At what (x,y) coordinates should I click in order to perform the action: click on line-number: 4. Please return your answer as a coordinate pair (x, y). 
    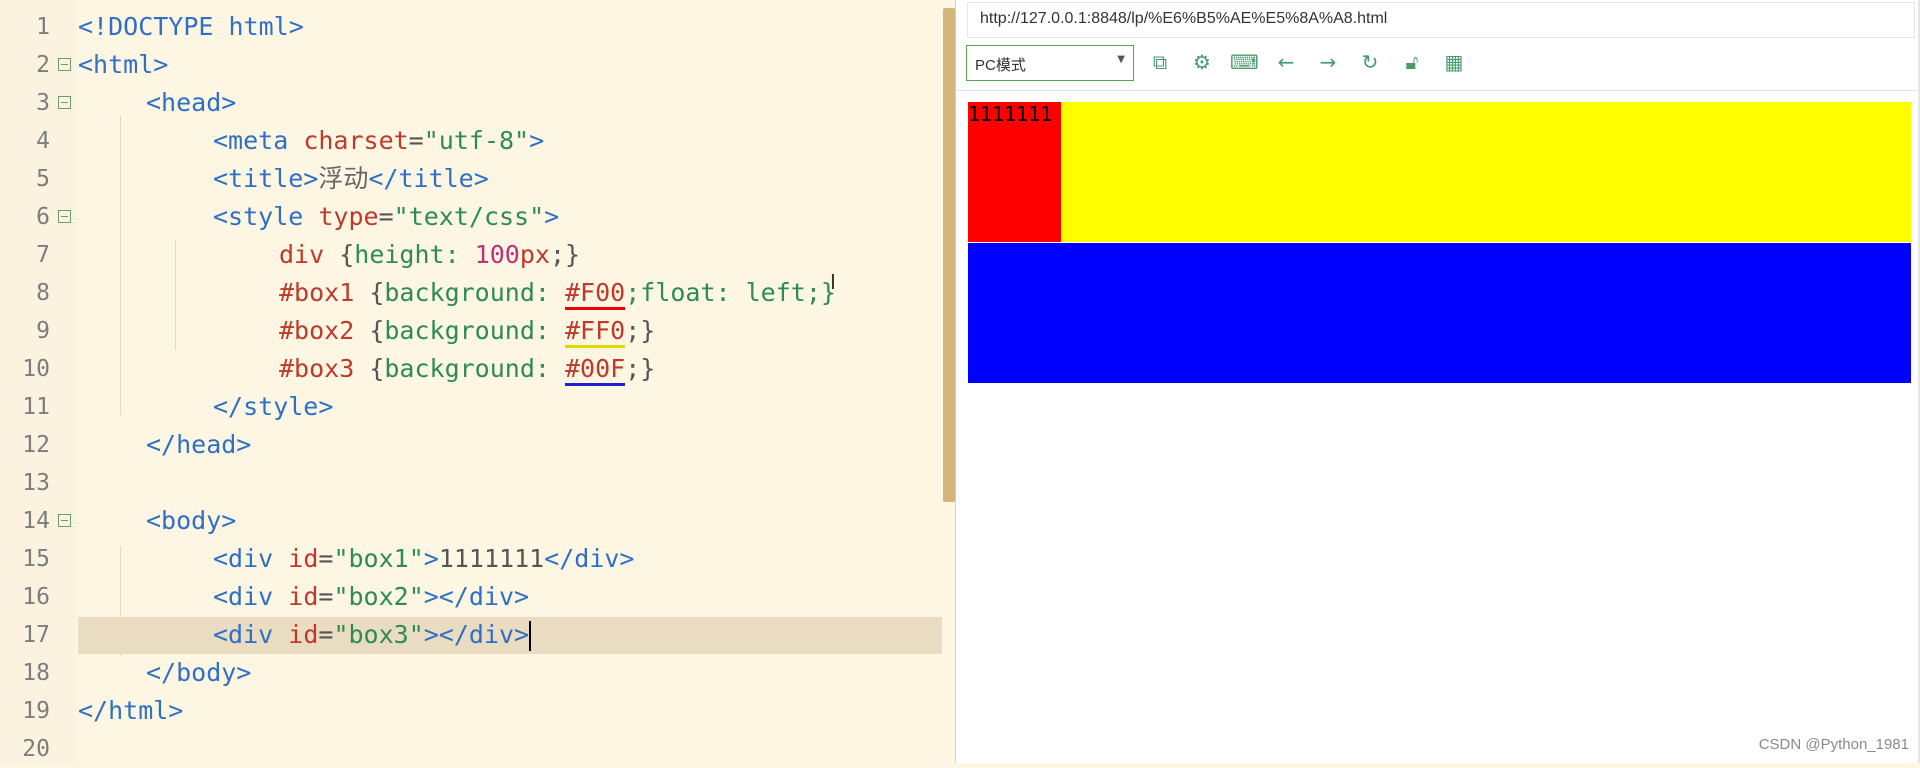
    Looking at the image, I should click on (43, 141).